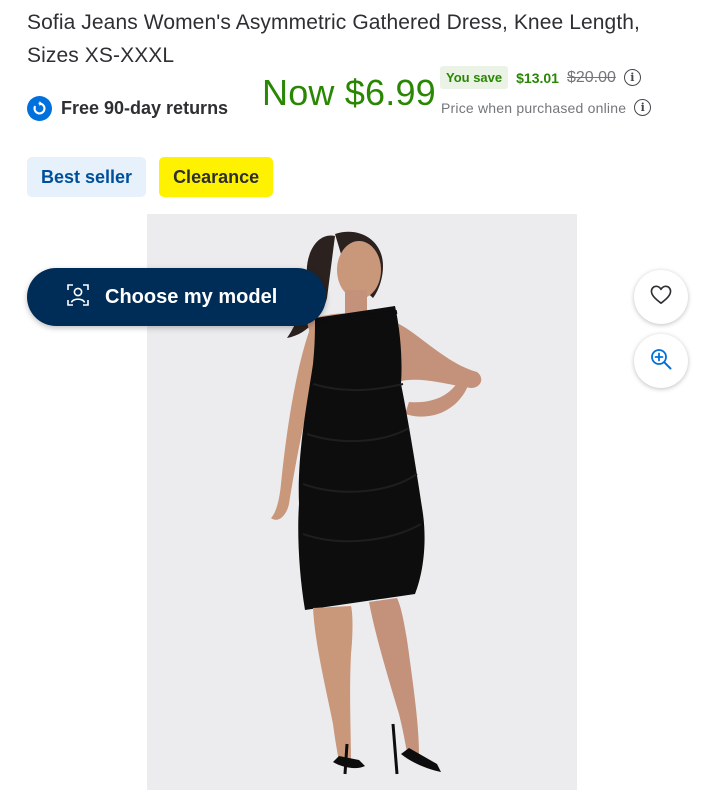 This screenshot has height=800, width=722. I want to click on price-note-row: Price when purchased online i, so click(546, 107).